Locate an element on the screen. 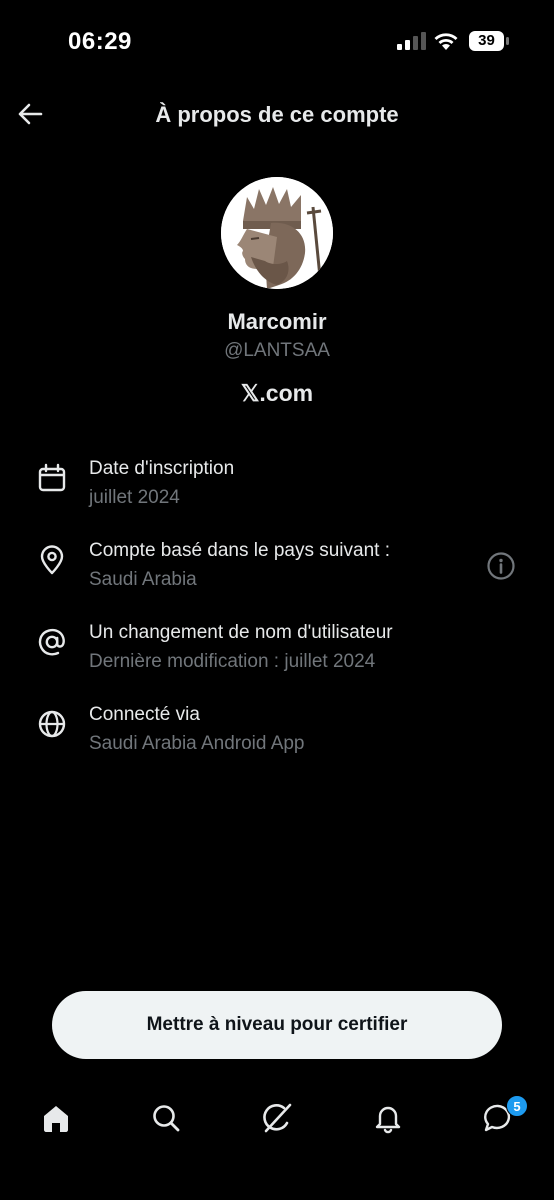  battery-indicator: 39 is located at coordinates (489, 41).